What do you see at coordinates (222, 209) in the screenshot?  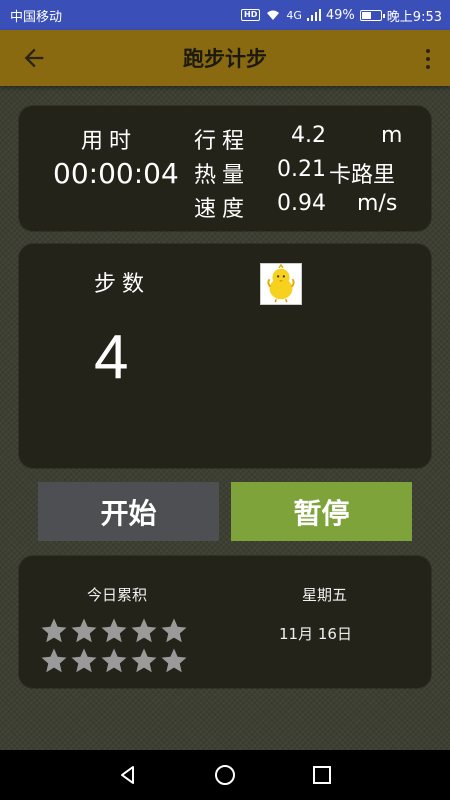 I see `speed-label: 速度` at bounding box center [222, 209].